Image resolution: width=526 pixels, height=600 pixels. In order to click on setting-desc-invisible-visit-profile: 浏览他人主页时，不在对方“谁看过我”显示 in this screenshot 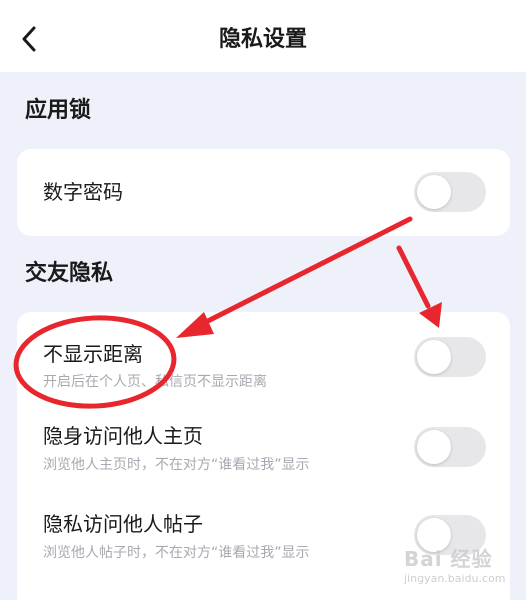, I will do `click(176, 465)`.